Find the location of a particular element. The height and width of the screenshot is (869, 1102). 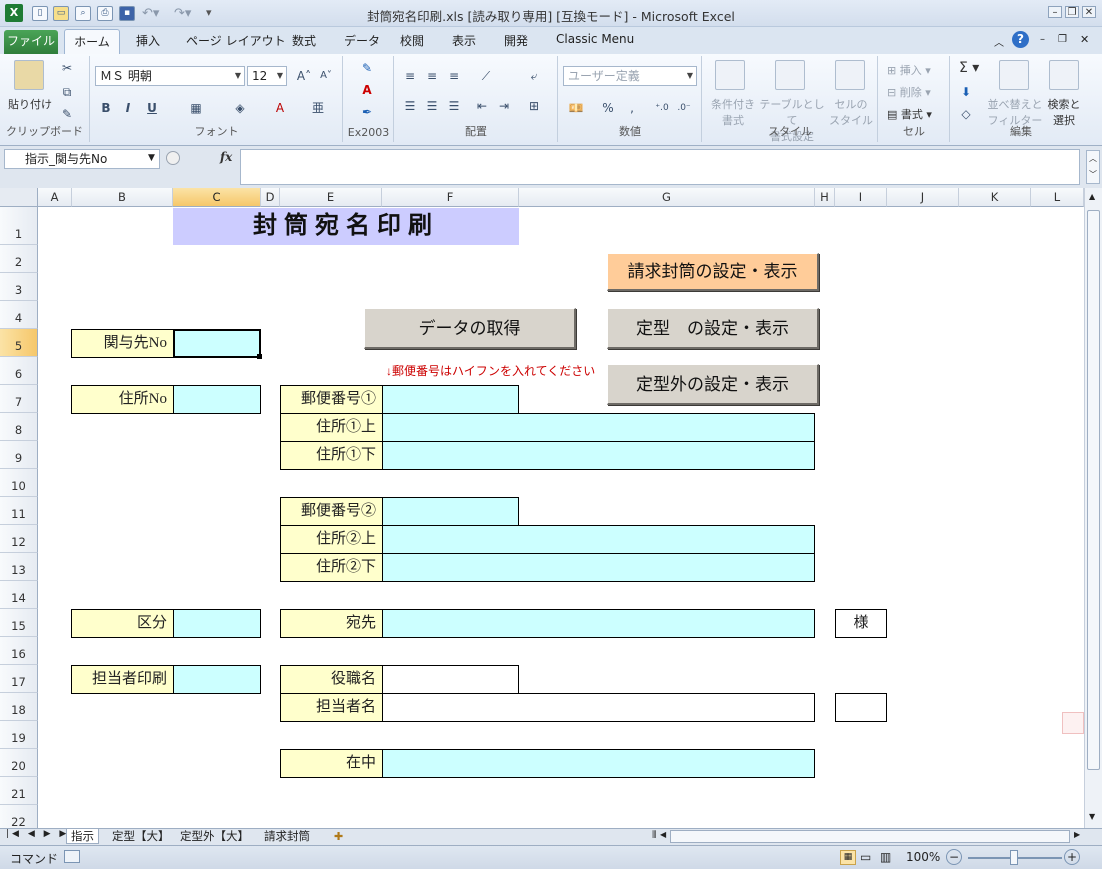

row-header-8: 8 is located at coordinates (19, 427).